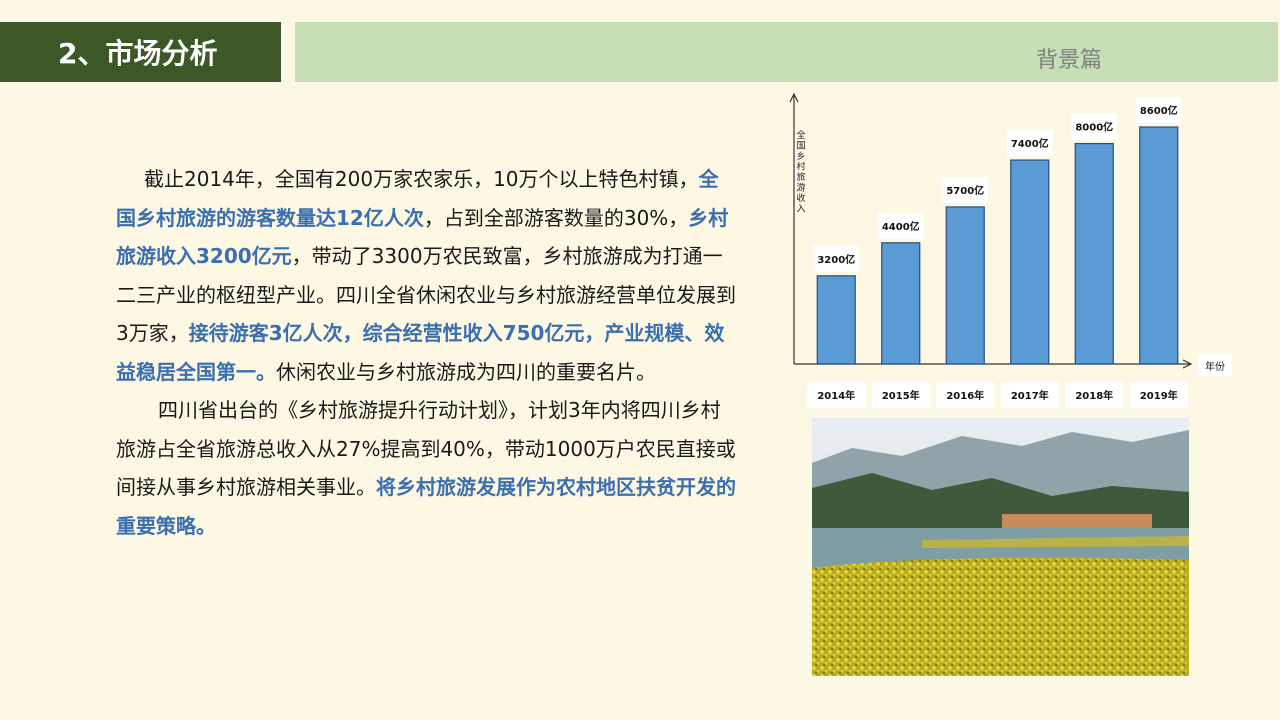 The width and height of the screenshot is (1280, 720). Describe the element at coordinates (1094, 127) in the screenshot. I see `data-label: 8000亿` at that location.